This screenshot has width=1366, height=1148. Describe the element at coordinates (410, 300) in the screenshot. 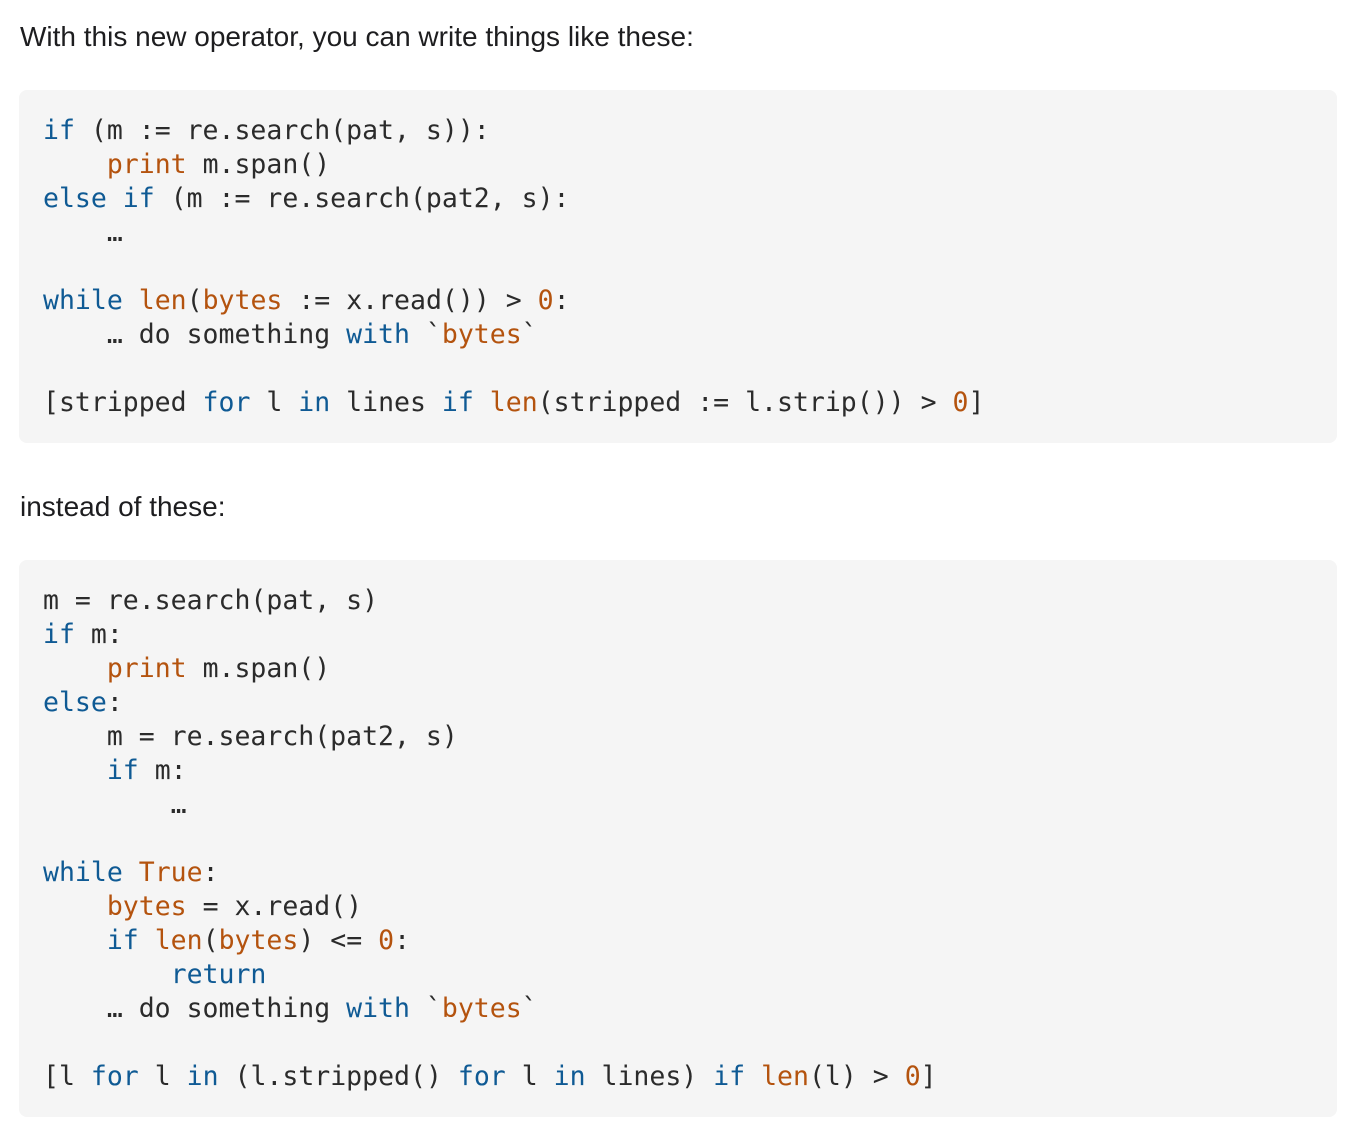

I see `code-text: := x.read()) >` at that location.